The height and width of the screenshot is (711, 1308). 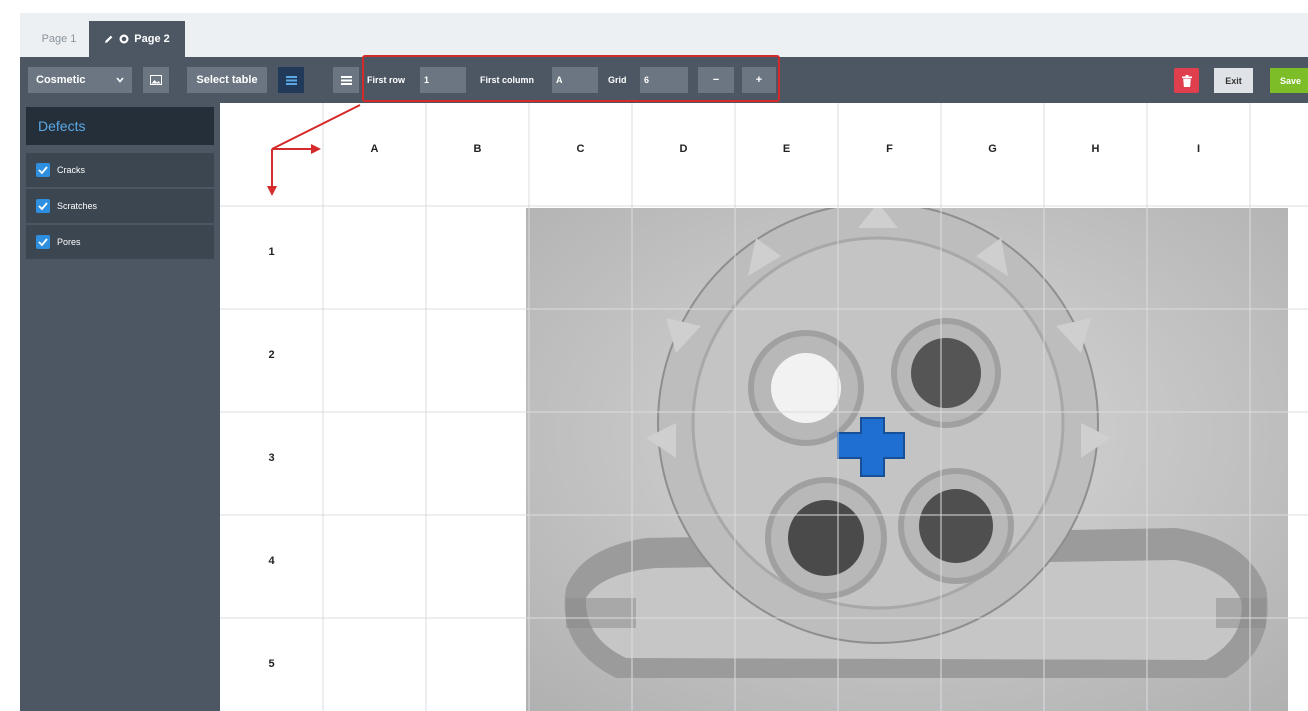 I want to click on defect-item-label: Scratches, so click(x=77, y=206).